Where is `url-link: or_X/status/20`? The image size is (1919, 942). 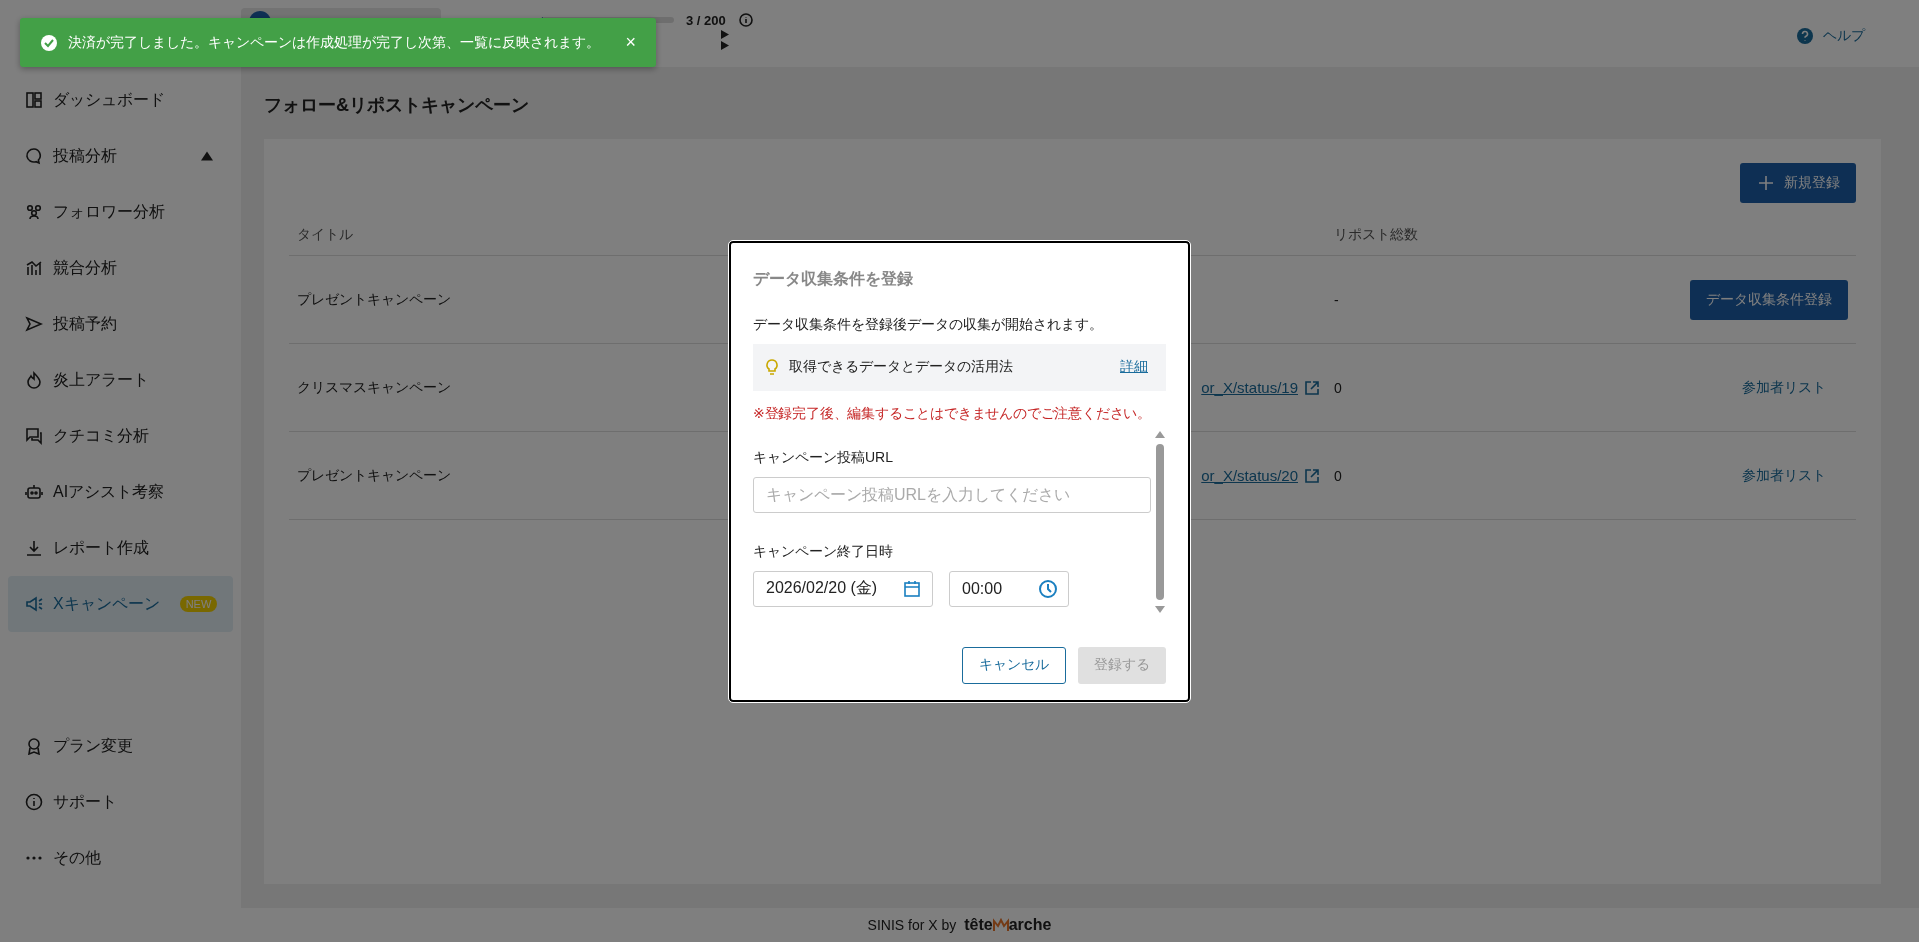
url-link: or_X/status/20 is located at coordinates (1249, 475).